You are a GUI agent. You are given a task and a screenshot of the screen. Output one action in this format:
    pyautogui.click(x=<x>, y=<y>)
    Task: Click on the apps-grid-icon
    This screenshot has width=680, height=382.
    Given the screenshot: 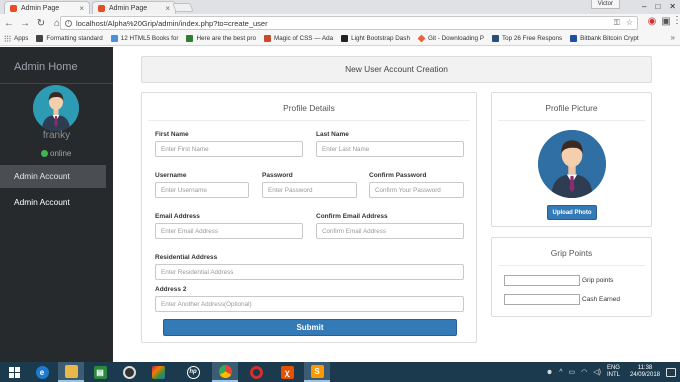 What is the action you would take?
    pyautogui.click(x=7, y=38)
    